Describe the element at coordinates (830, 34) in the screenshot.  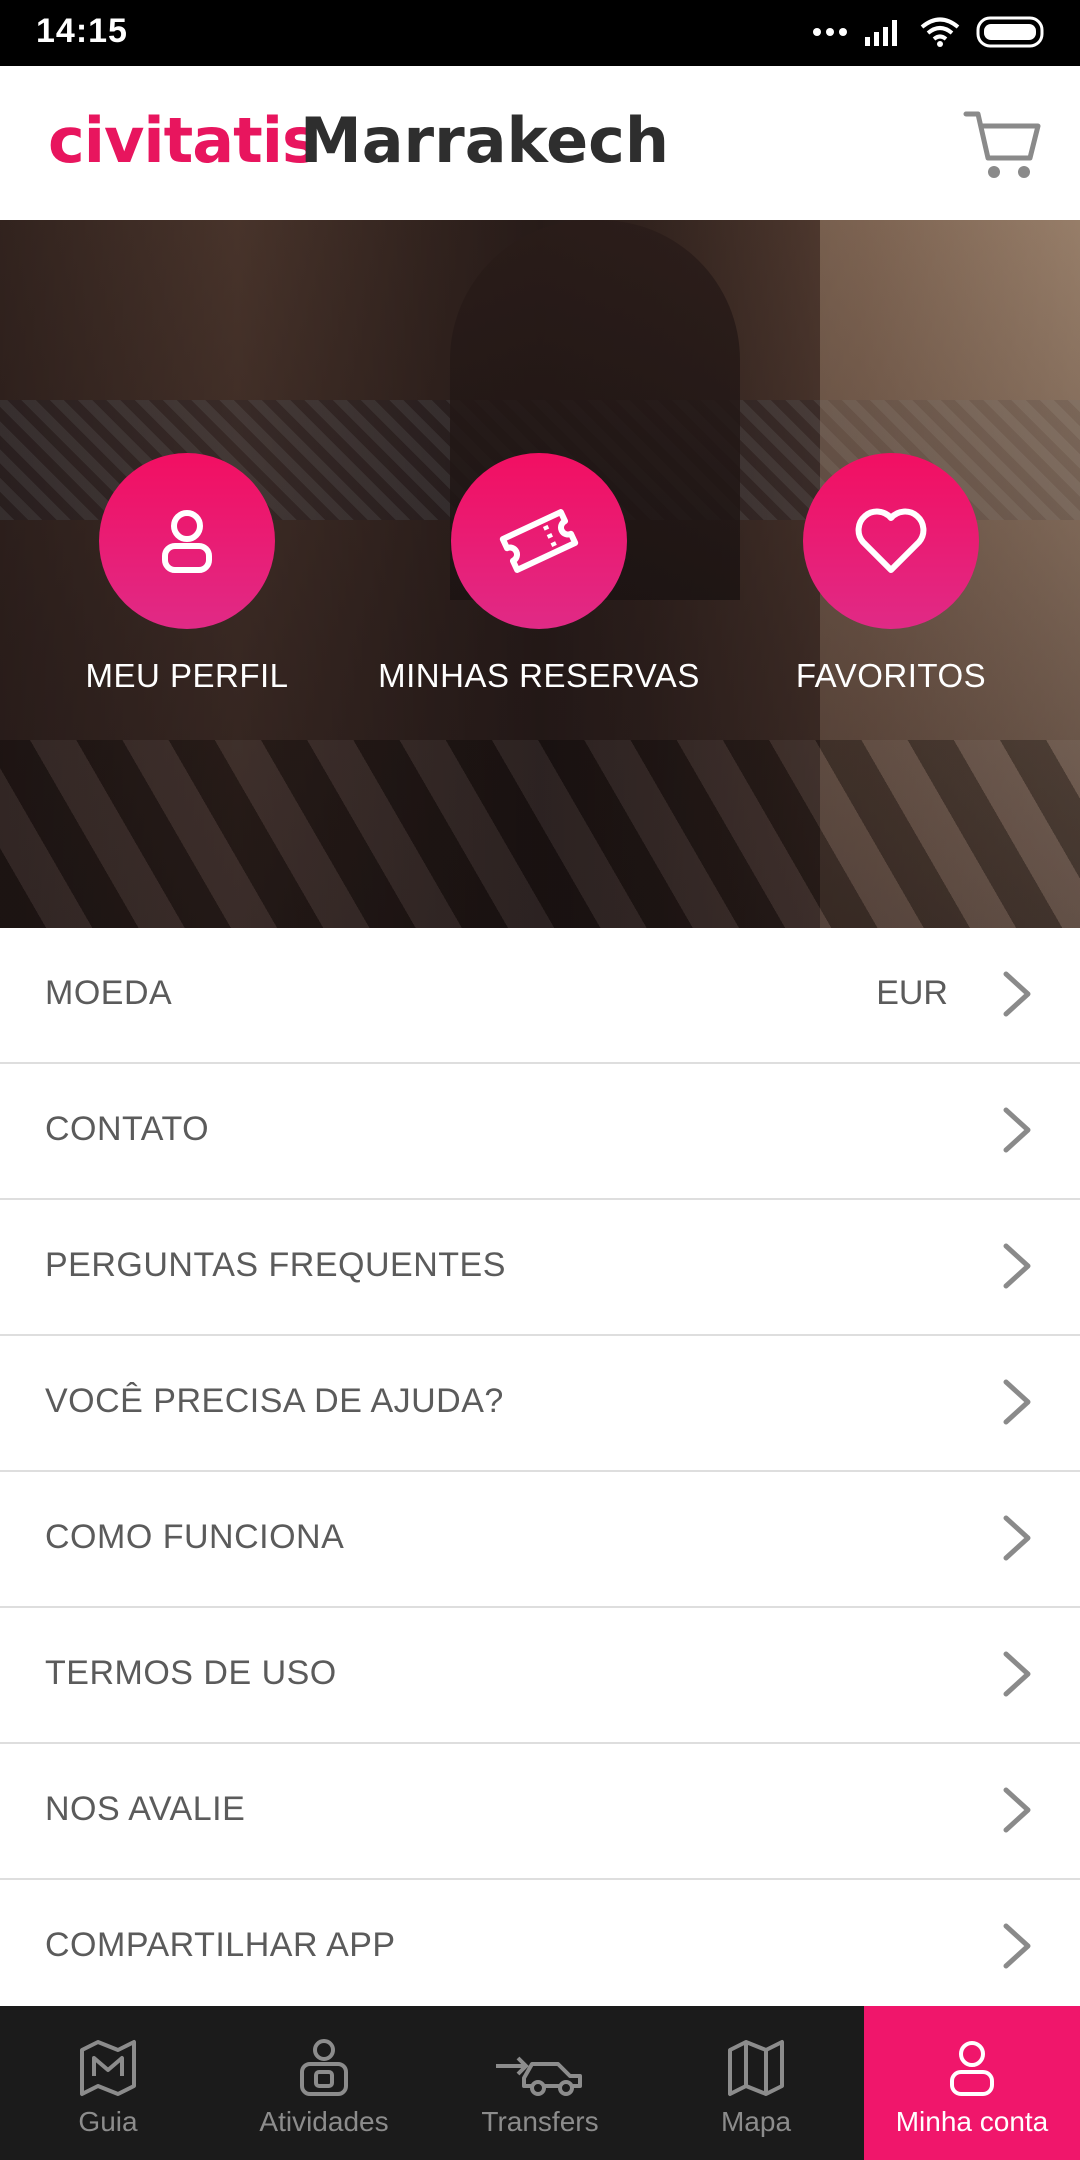
I see `more-dots-icon` at that location.